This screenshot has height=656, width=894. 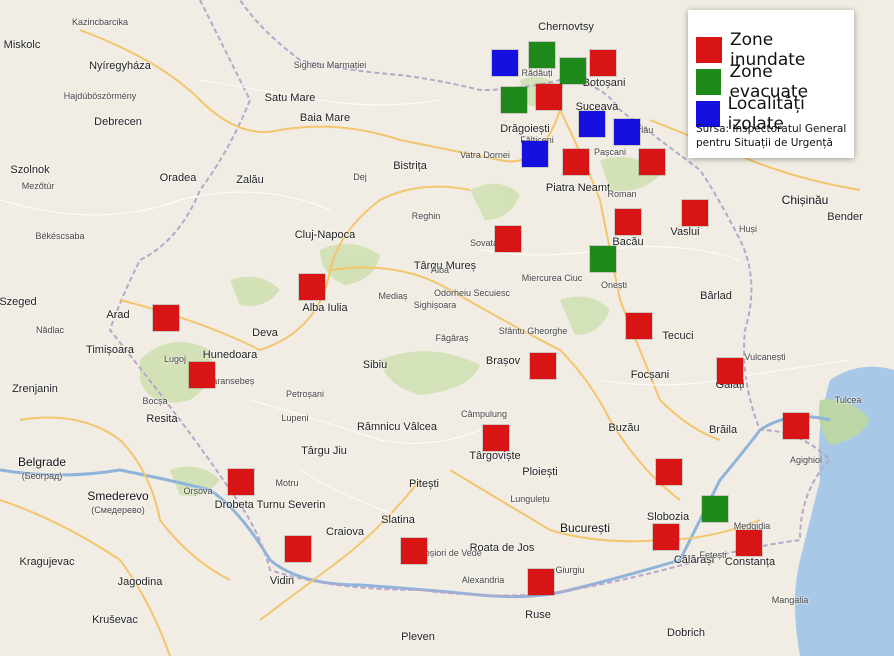 I want to click on city-label-c26: Cluj-Napoca, so click(x=325, y=235).